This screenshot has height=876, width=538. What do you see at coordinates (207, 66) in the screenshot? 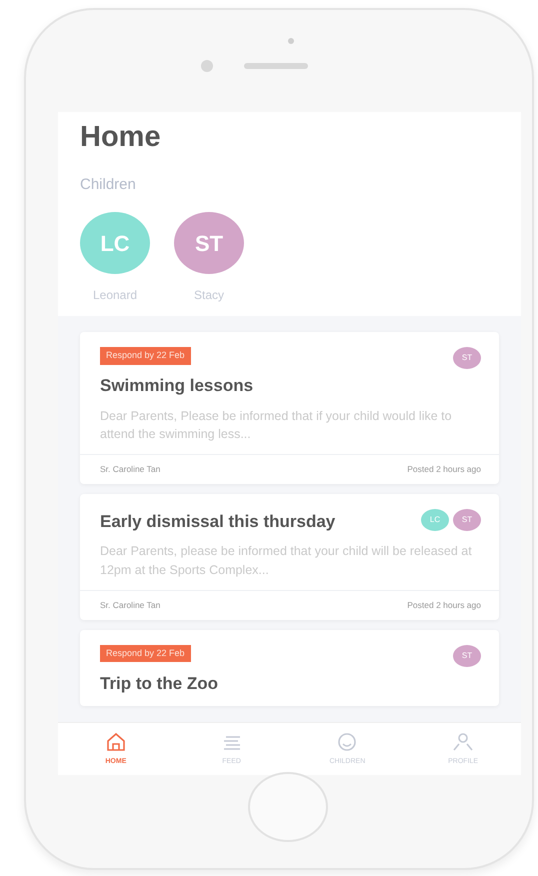
I see `camera-icon` at bounding box center [207, 66].